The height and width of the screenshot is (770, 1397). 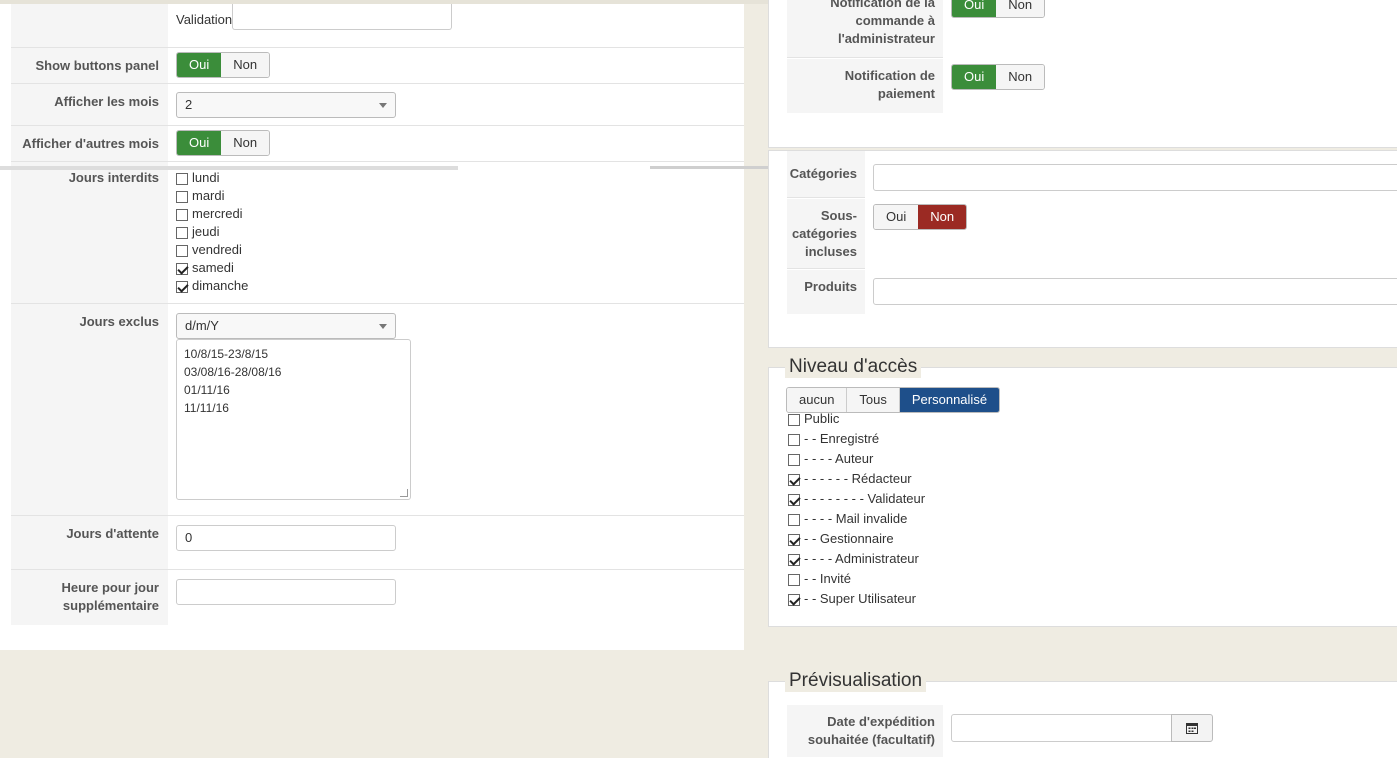 I want to click on produits-input, so click(x=1135, y=291).